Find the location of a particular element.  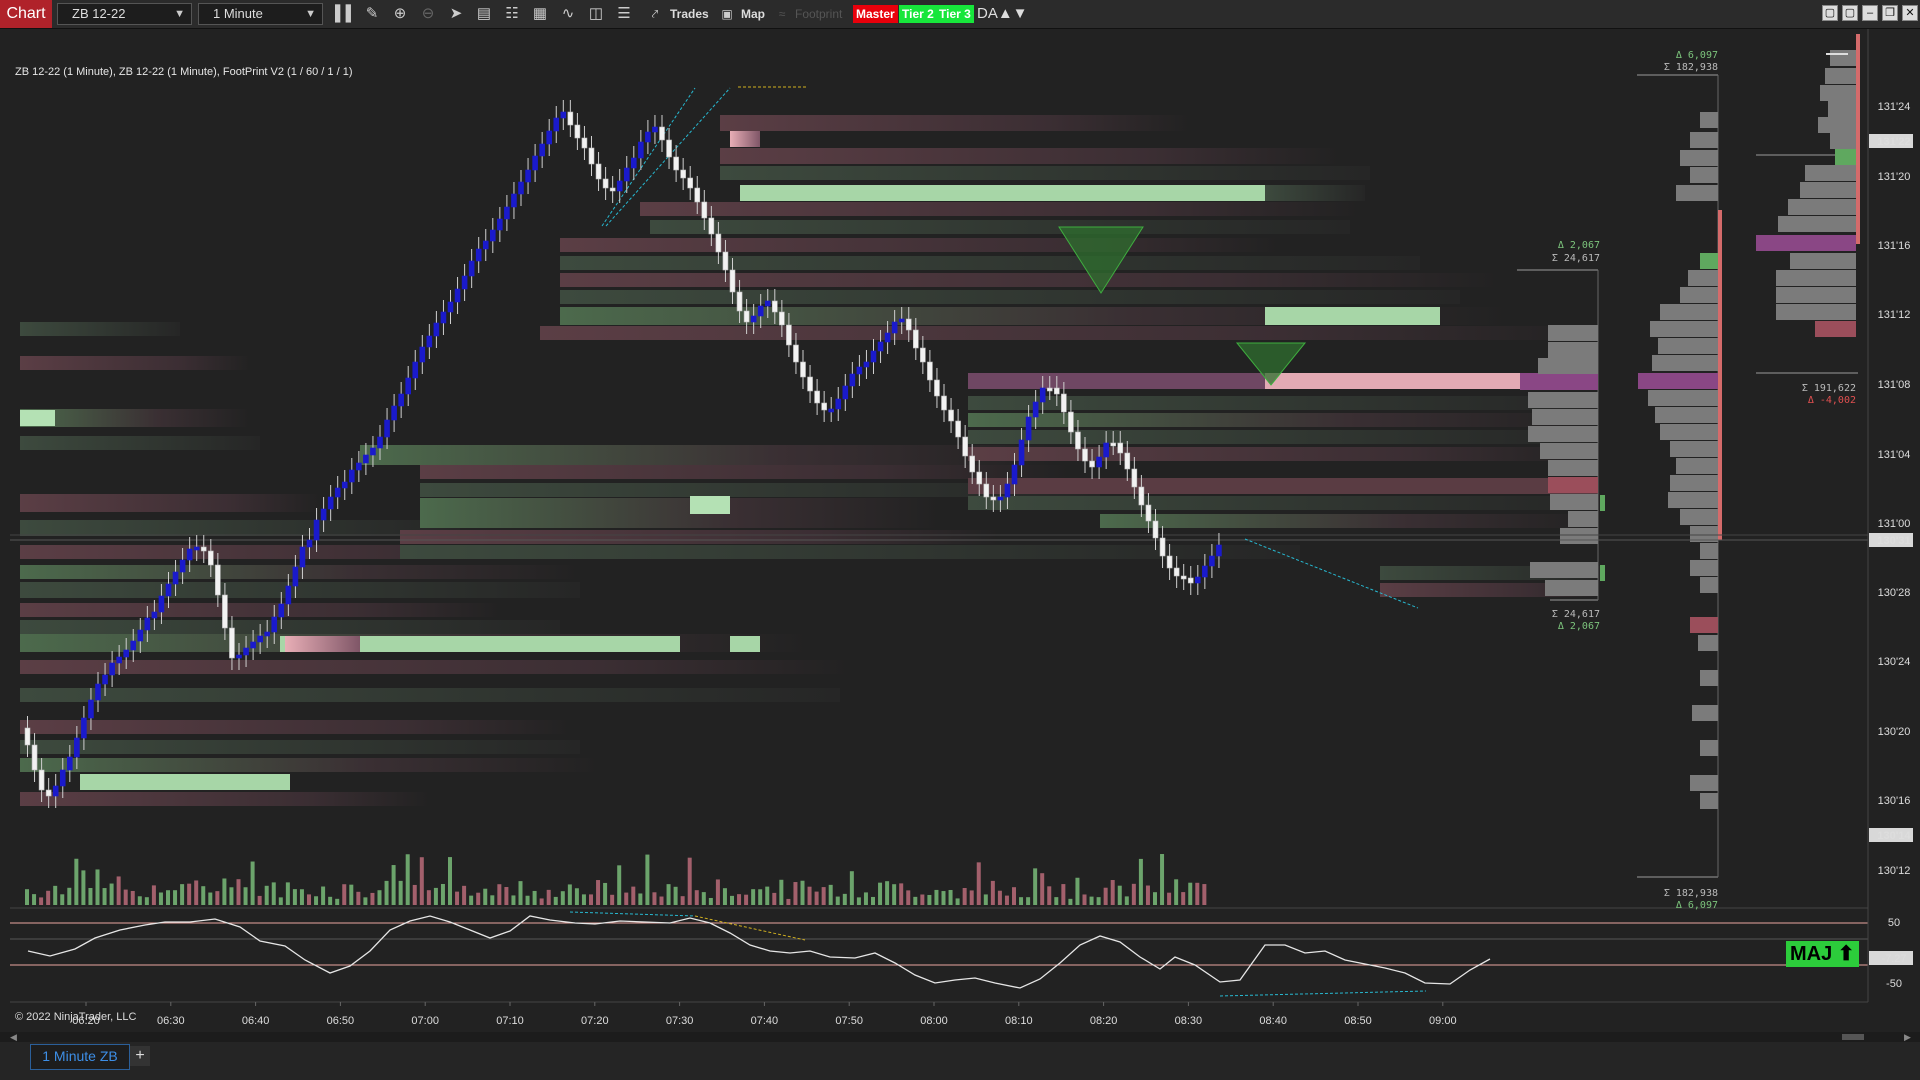

zoom-in-icon: ⊕ is located at coordinates (400, 14).